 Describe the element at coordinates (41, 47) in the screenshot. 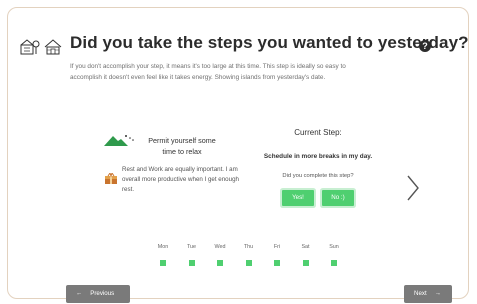

I see `header-icons` at that location.